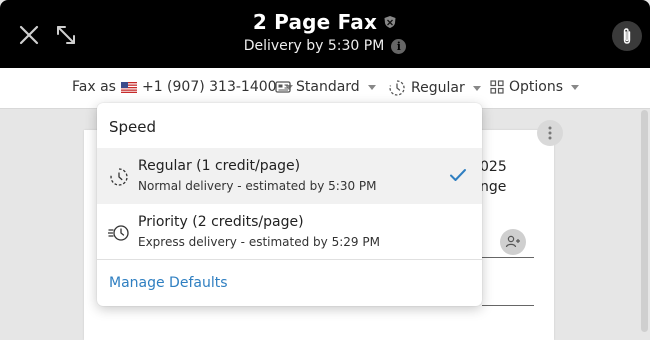 Image resolution: width=650 pixels, height=340 pixels. I want to click on options-selector: Options, so click(535, 87).